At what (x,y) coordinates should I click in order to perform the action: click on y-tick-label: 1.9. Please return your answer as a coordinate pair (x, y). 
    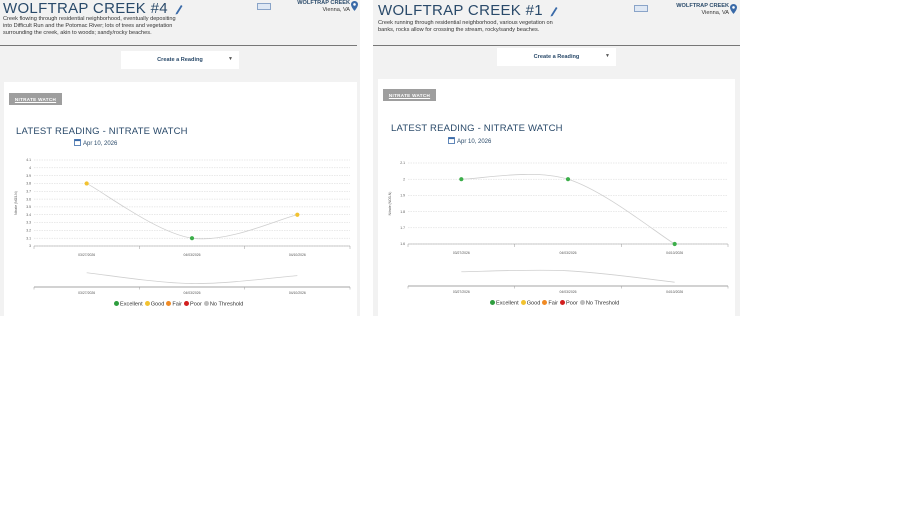
    Looking at the image, I should click on (402, 196).